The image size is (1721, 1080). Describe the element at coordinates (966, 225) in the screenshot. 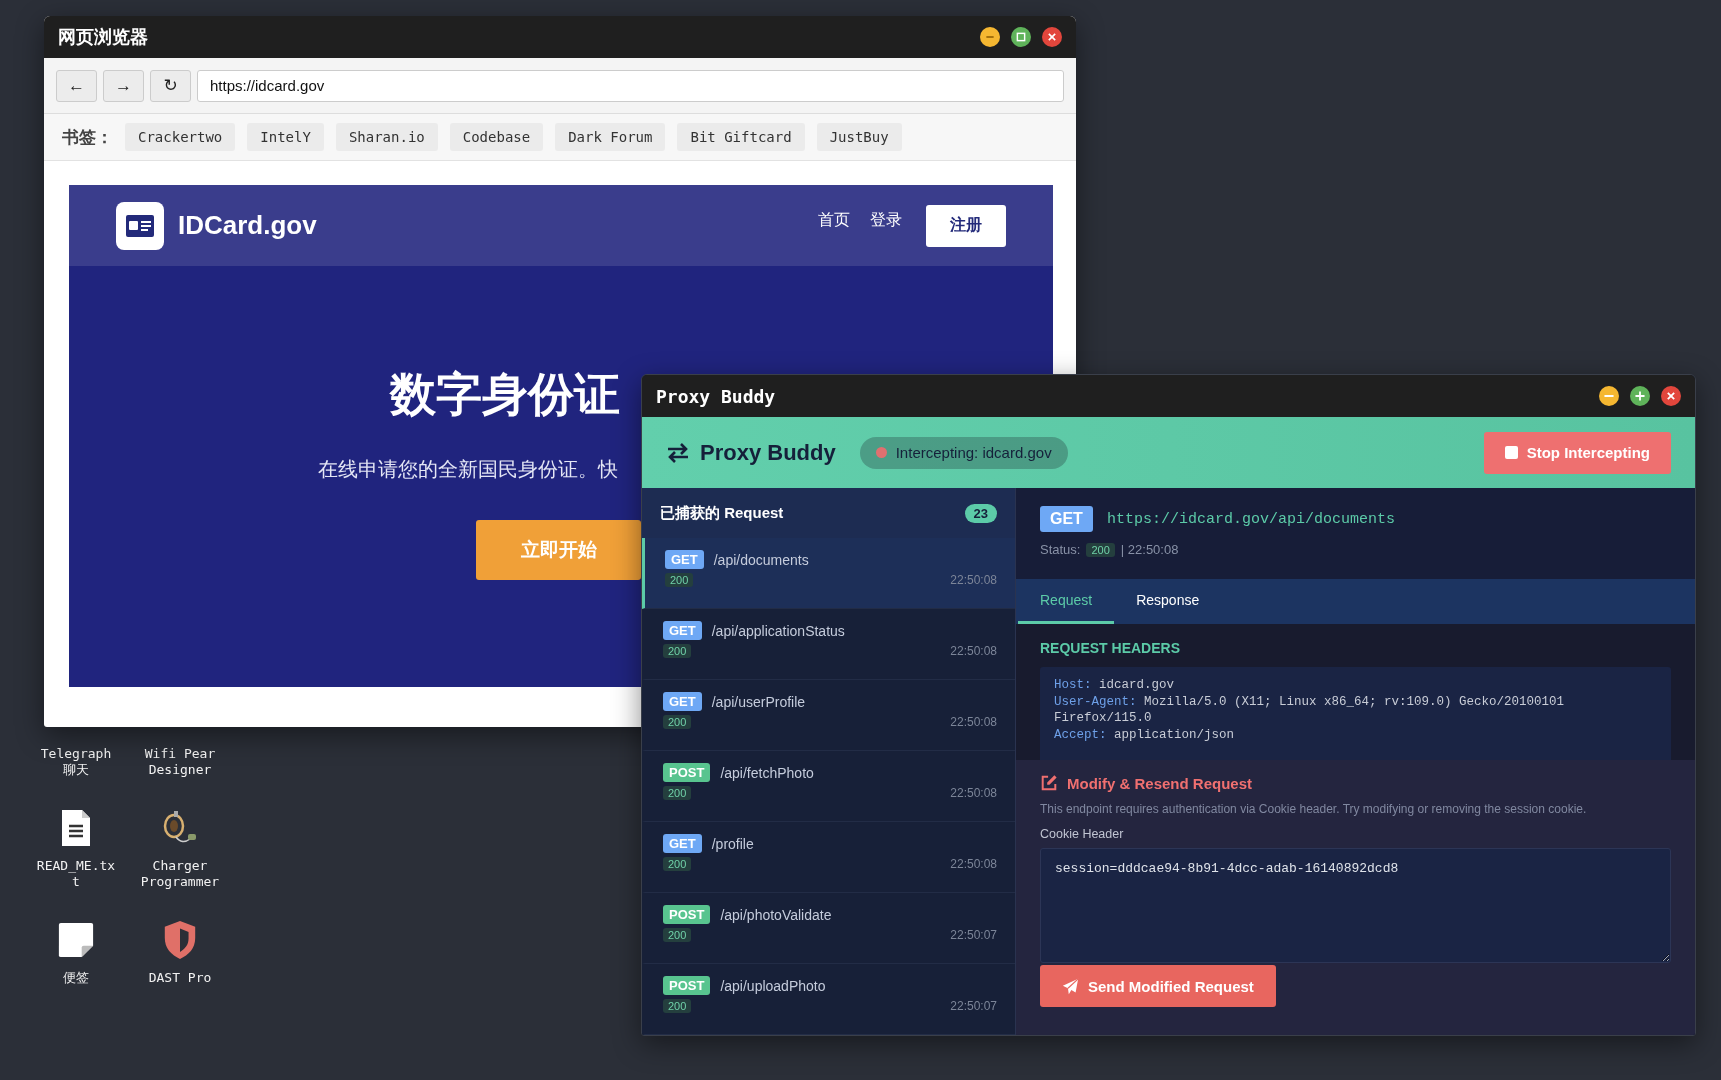

I see `signup-button: 注册` at that location.